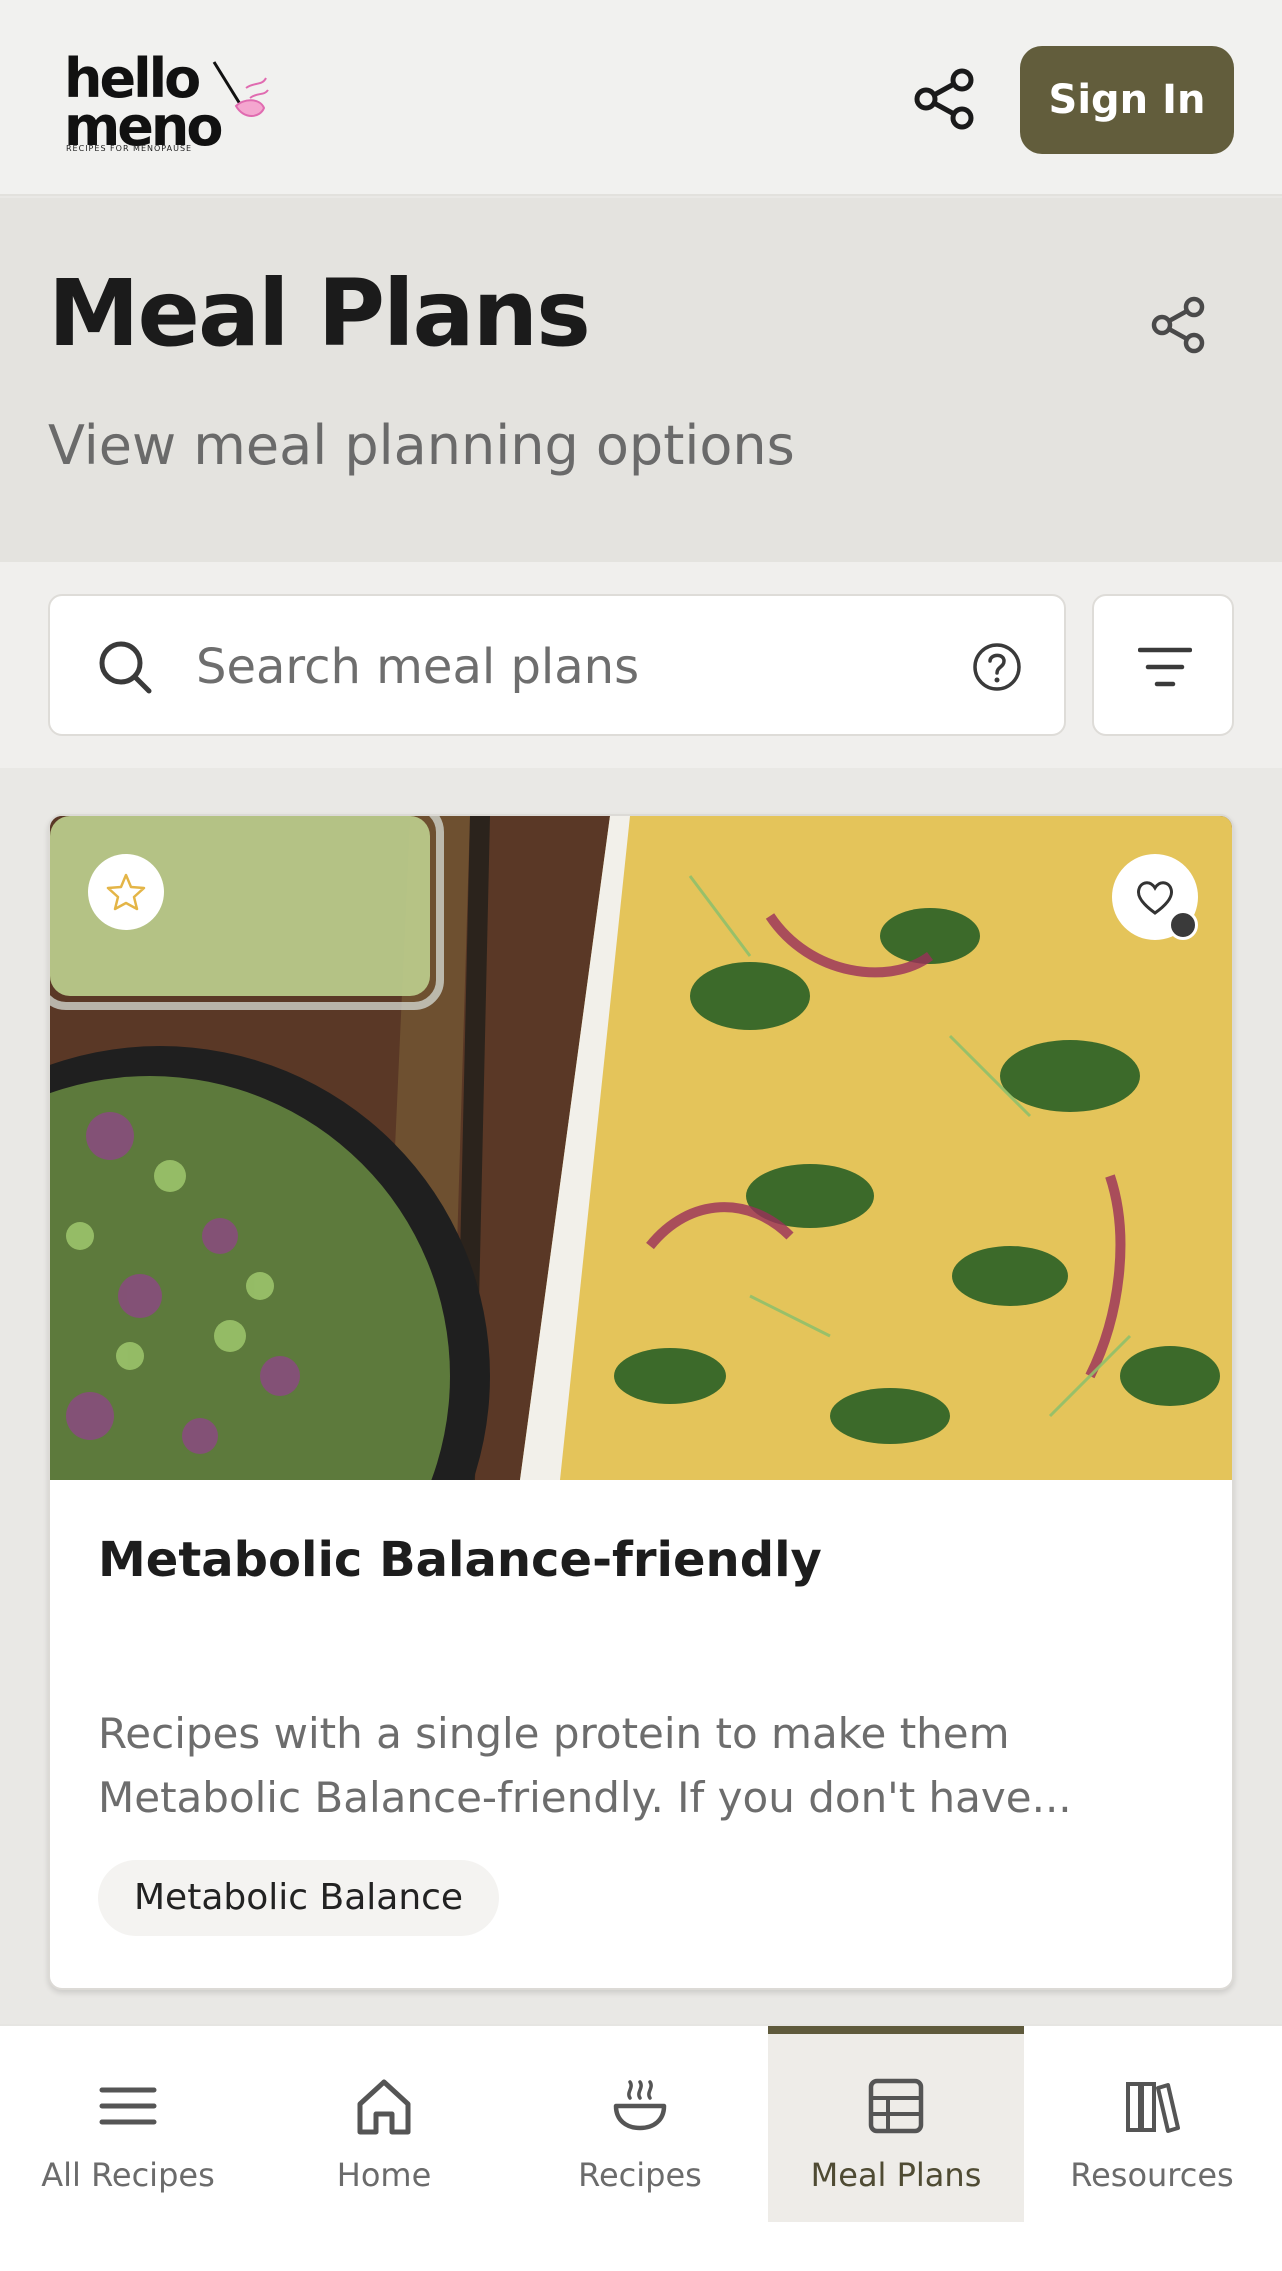 This screenshot has width=1282, height=2271. I want to click on share-icon, so click(945, 99).